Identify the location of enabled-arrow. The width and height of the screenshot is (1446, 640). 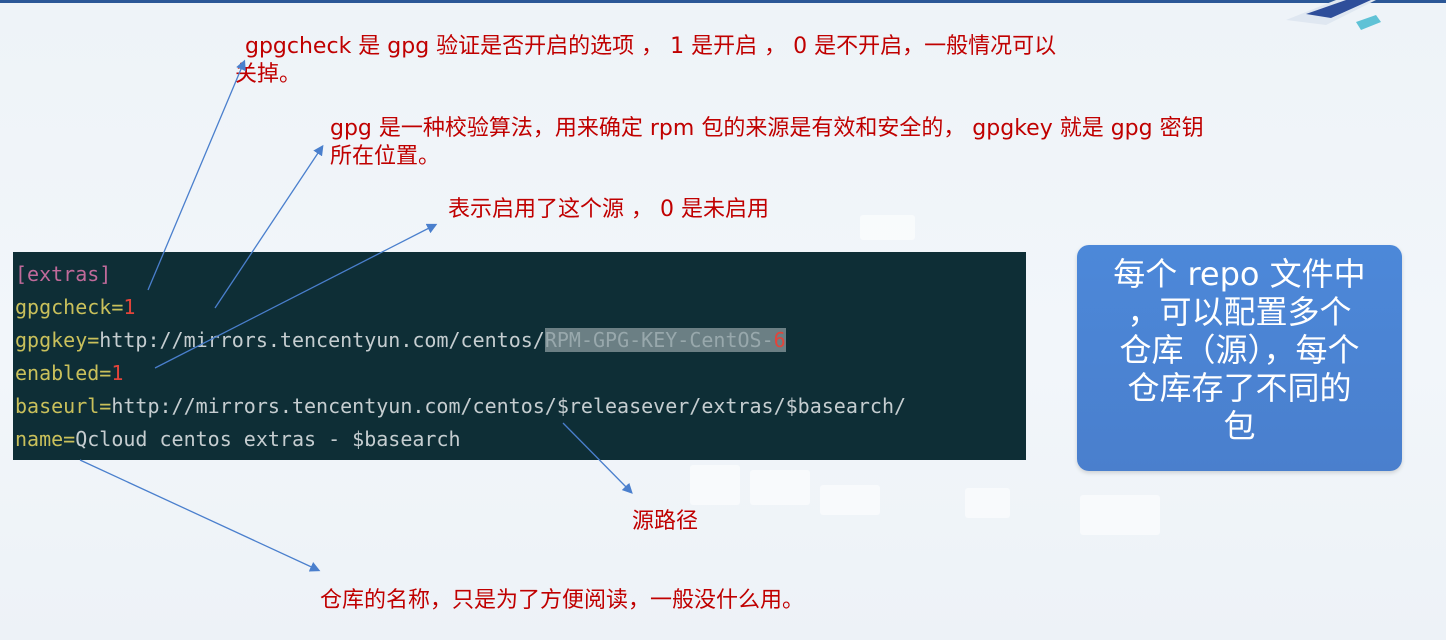
(296, 296).